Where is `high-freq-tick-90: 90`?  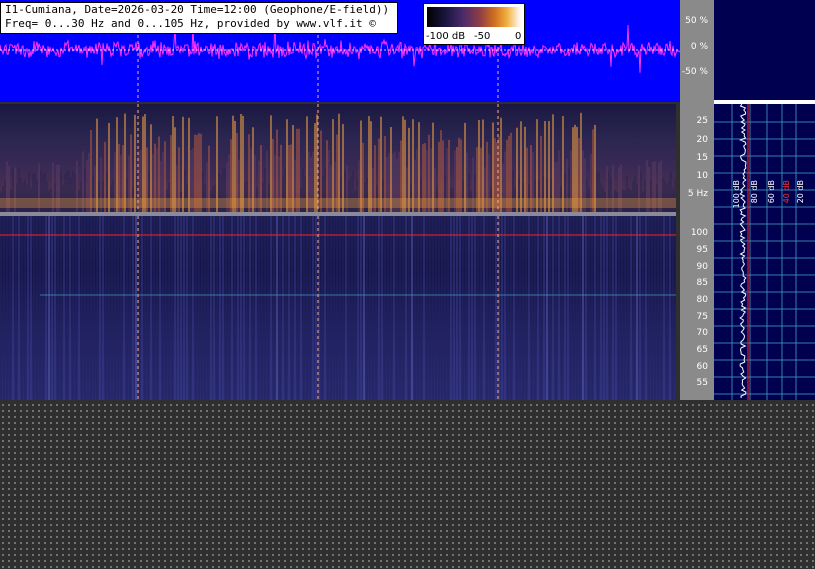 high-freq-tick-90: 90 is located at coordinates (702, 267).